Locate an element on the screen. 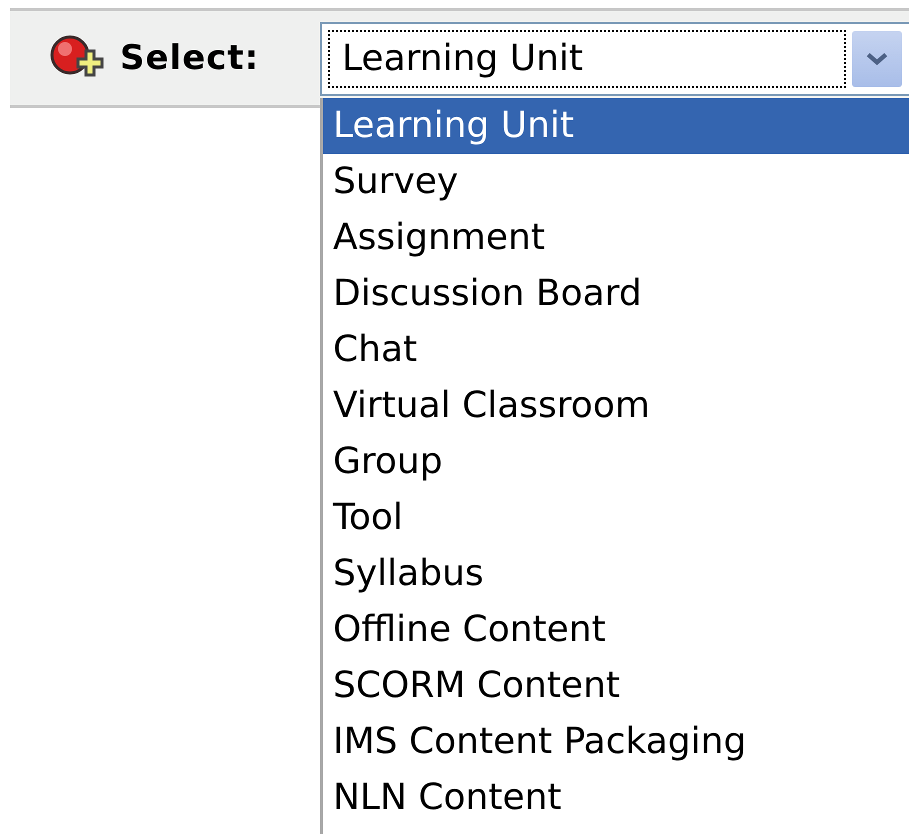 This screenshot has height=834, width=909. dropdown-field: Learning Unit is located at coordinates (614, 59).